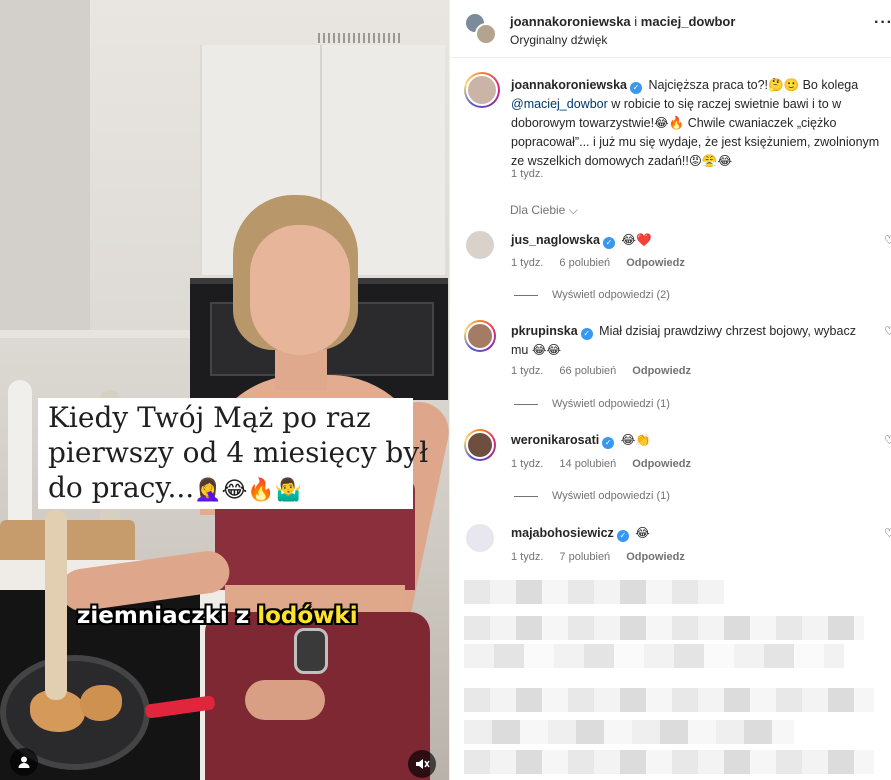 The width and height of the screenshot is (891, 780). What do you see at coordinates (752, 85) in the screenshot?
I see `caption-body: Najcięższa praca to?!🤔🙂 Bo kolega` at bounding box center [752, 85].